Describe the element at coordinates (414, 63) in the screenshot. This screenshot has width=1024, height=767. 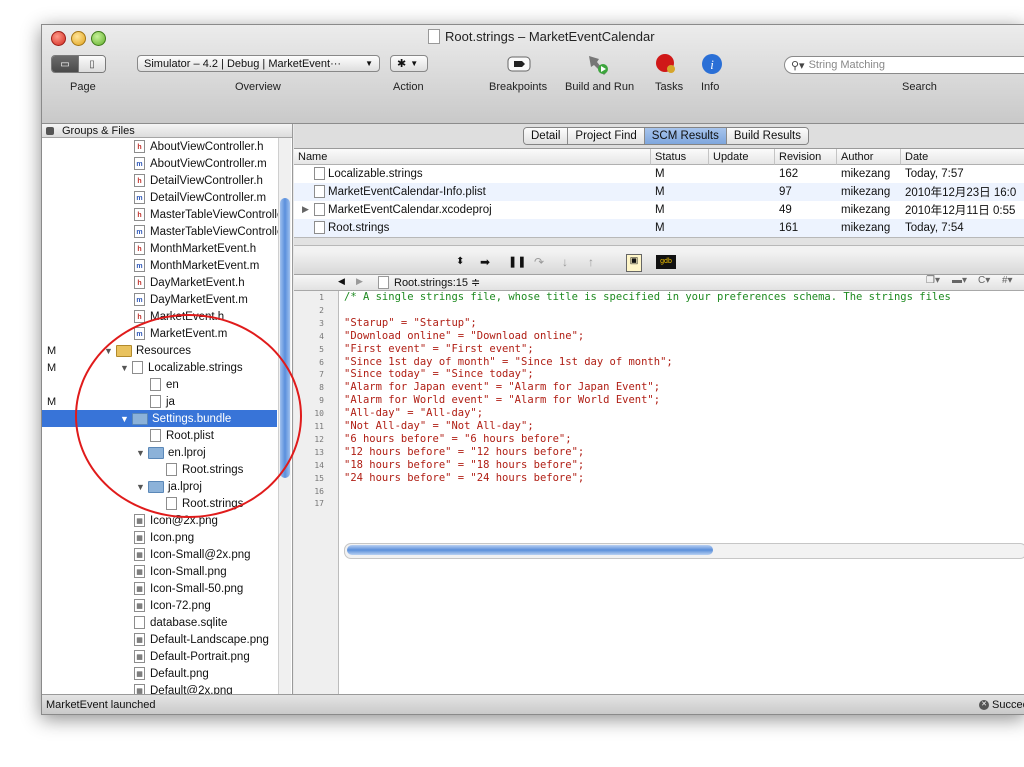
I see `popup-arrow-icon: ▼` at that location.